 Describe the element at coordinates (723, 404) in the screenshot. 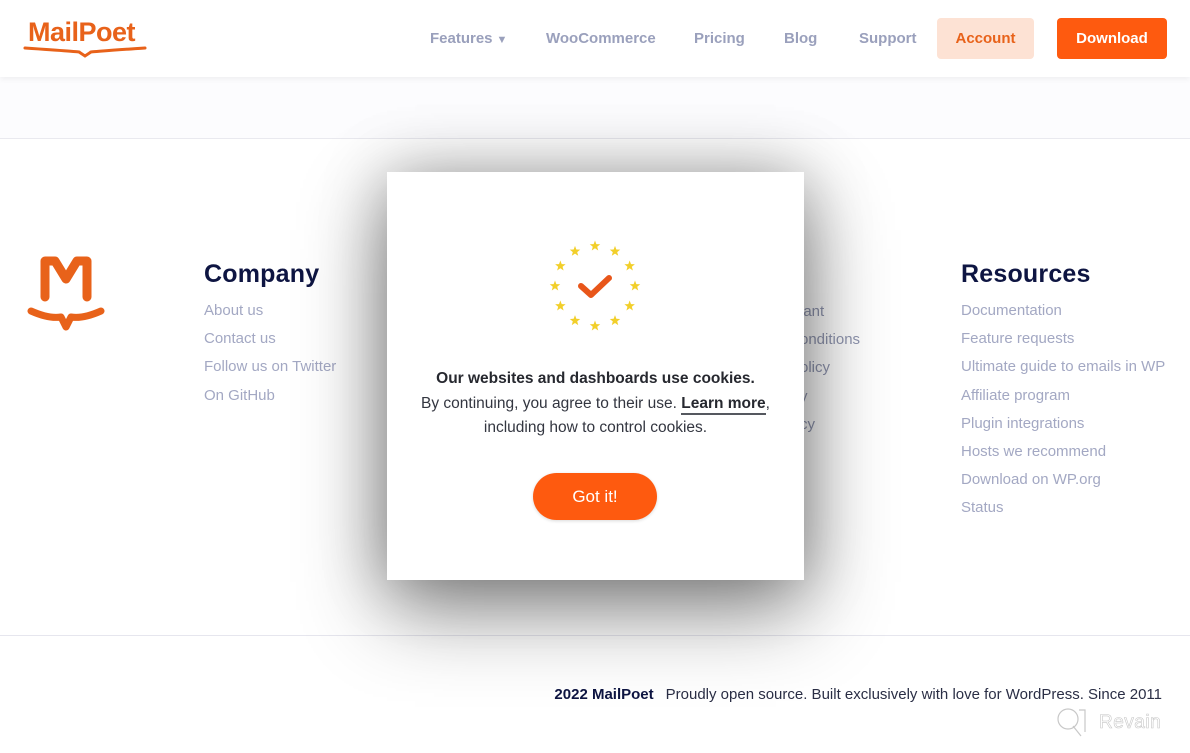

I see `learn-more-link: Learn more` at that location.